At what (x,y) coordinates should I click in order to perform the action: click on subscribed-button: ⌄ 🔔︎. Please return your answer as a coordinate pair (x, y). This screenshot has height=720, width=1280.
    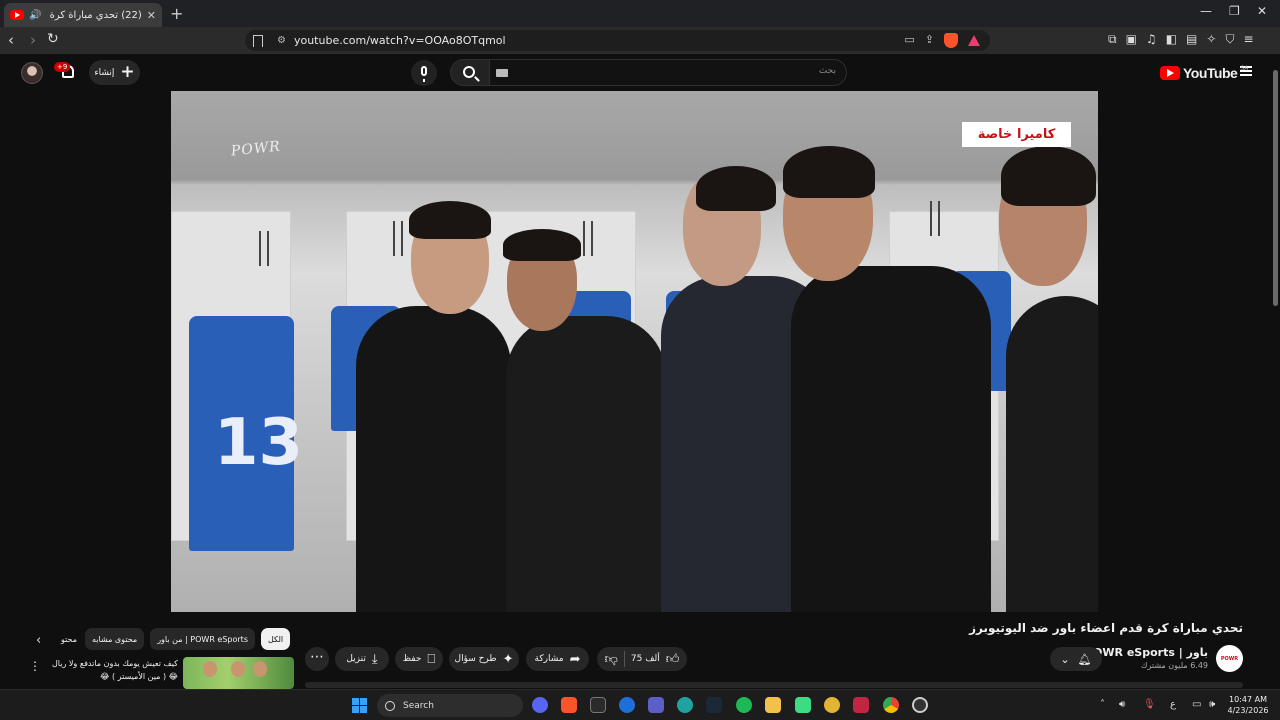
    Looking at the image, I should click on (1076, 659).